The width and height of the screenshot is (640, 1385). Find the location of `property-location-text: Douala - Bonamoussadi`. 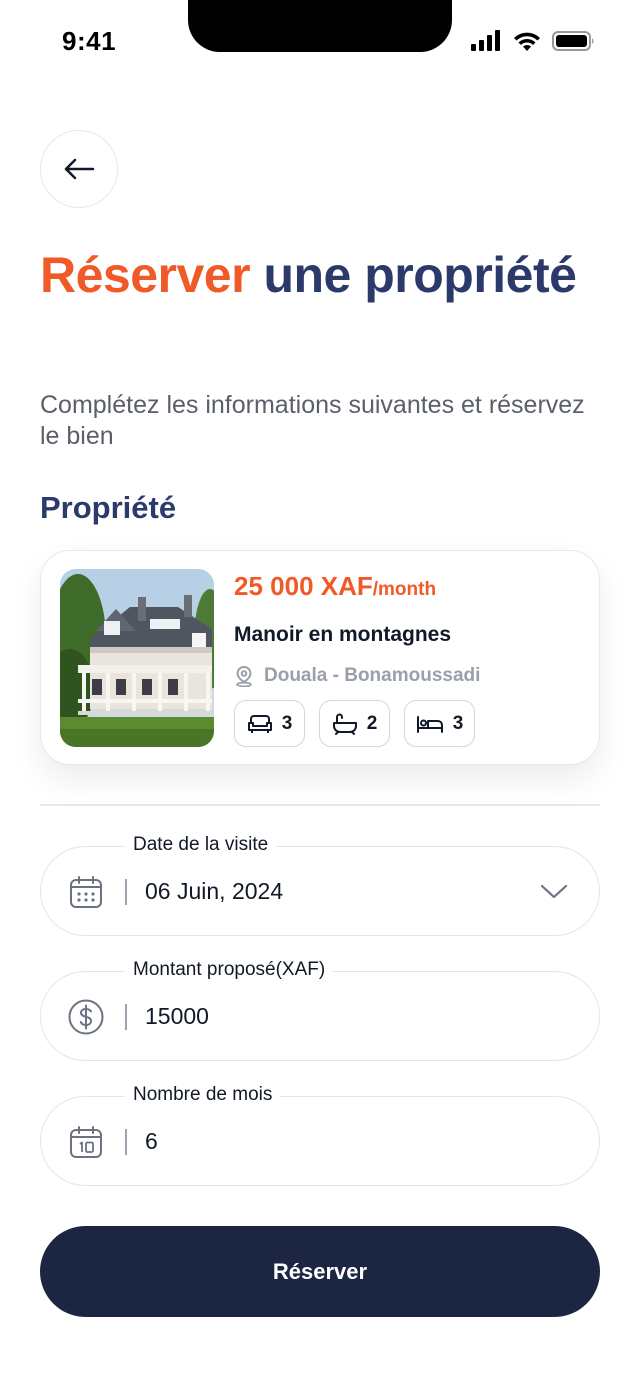

property-location-text: Douala - Bonamoussadi is located at coordinates (372, 675).